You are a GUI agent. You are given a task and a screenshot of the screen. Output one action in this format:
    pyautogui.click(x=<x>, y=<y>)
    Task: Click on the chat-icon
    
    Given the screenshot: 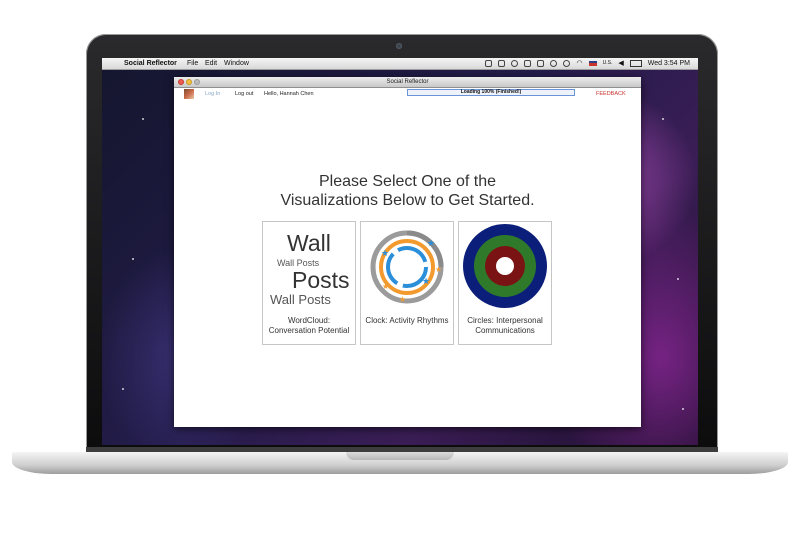 What is the action you would take?
    pyautogui.click(x=554, y=63)
    